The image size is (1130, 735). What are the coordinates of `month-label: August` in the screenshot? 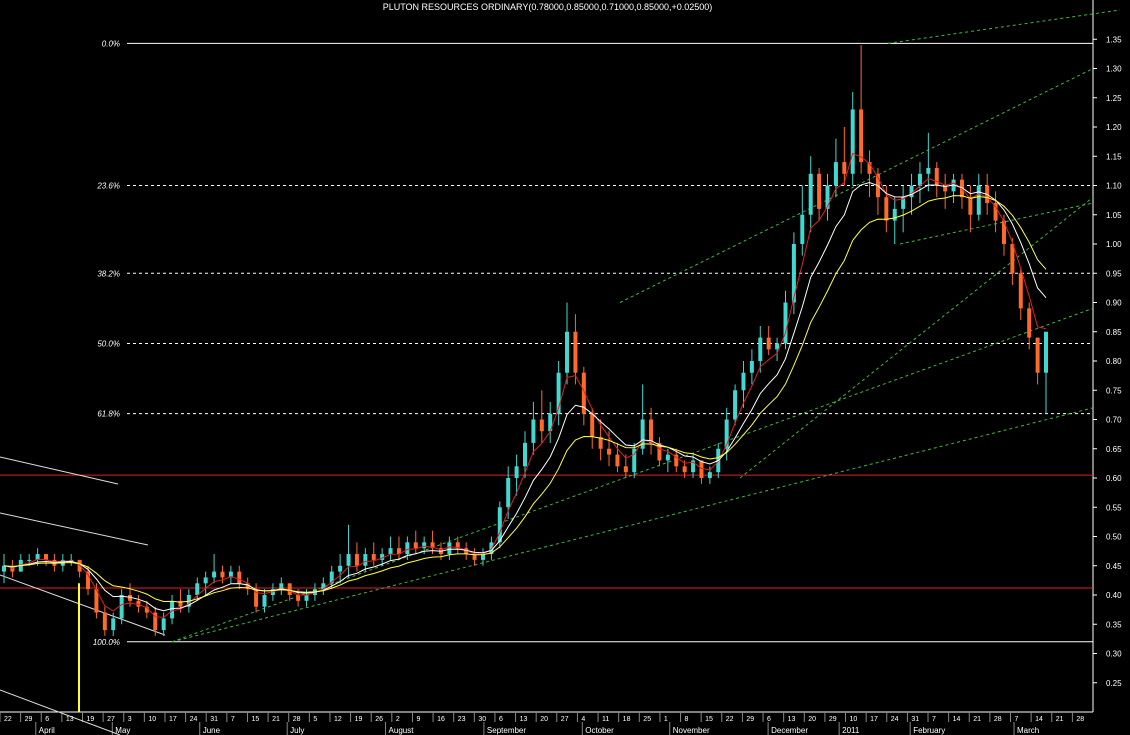 It's located at (402, 730).